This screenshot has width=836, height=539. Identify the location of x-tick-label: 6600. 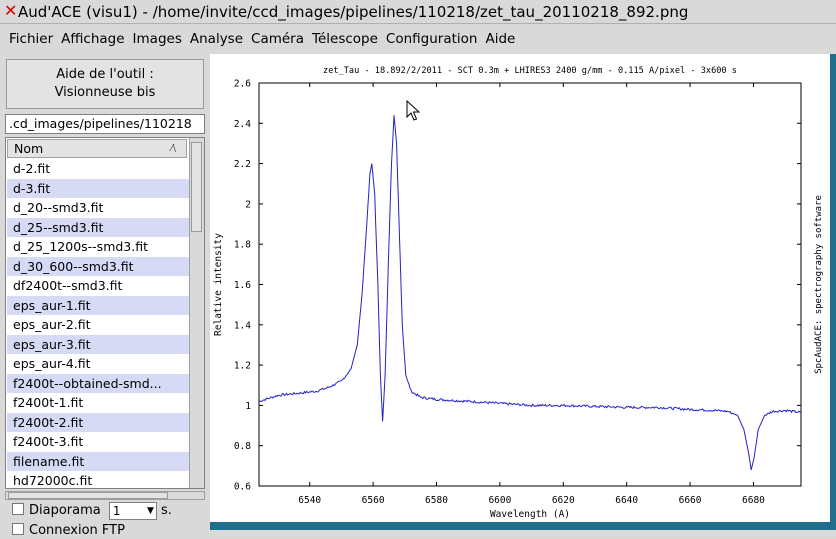
(499, 500).